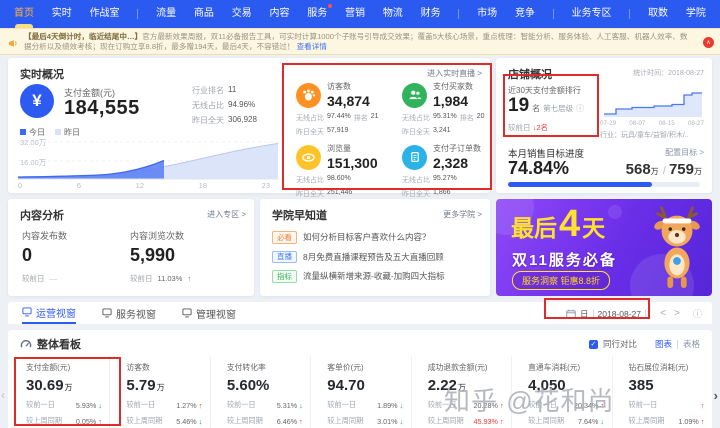  What do you see at coordinates (237, 107) in the screenshot?
I see `realtime-side-stats: 行业排名 11 无线占比 94.96% 昨日全天 306,928` at bounding box center [237, 107].